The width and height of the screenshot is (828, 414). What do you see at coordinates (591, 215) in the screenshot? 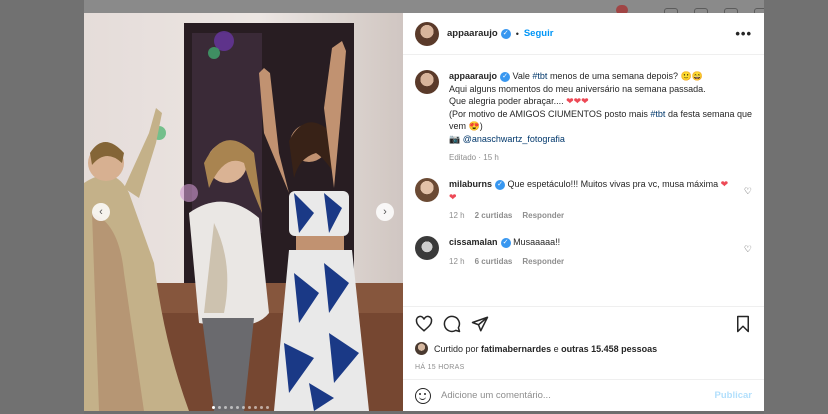
I see `comment-meta: 12 h 2 curtidas Responder` at bounding box center [591, 215].